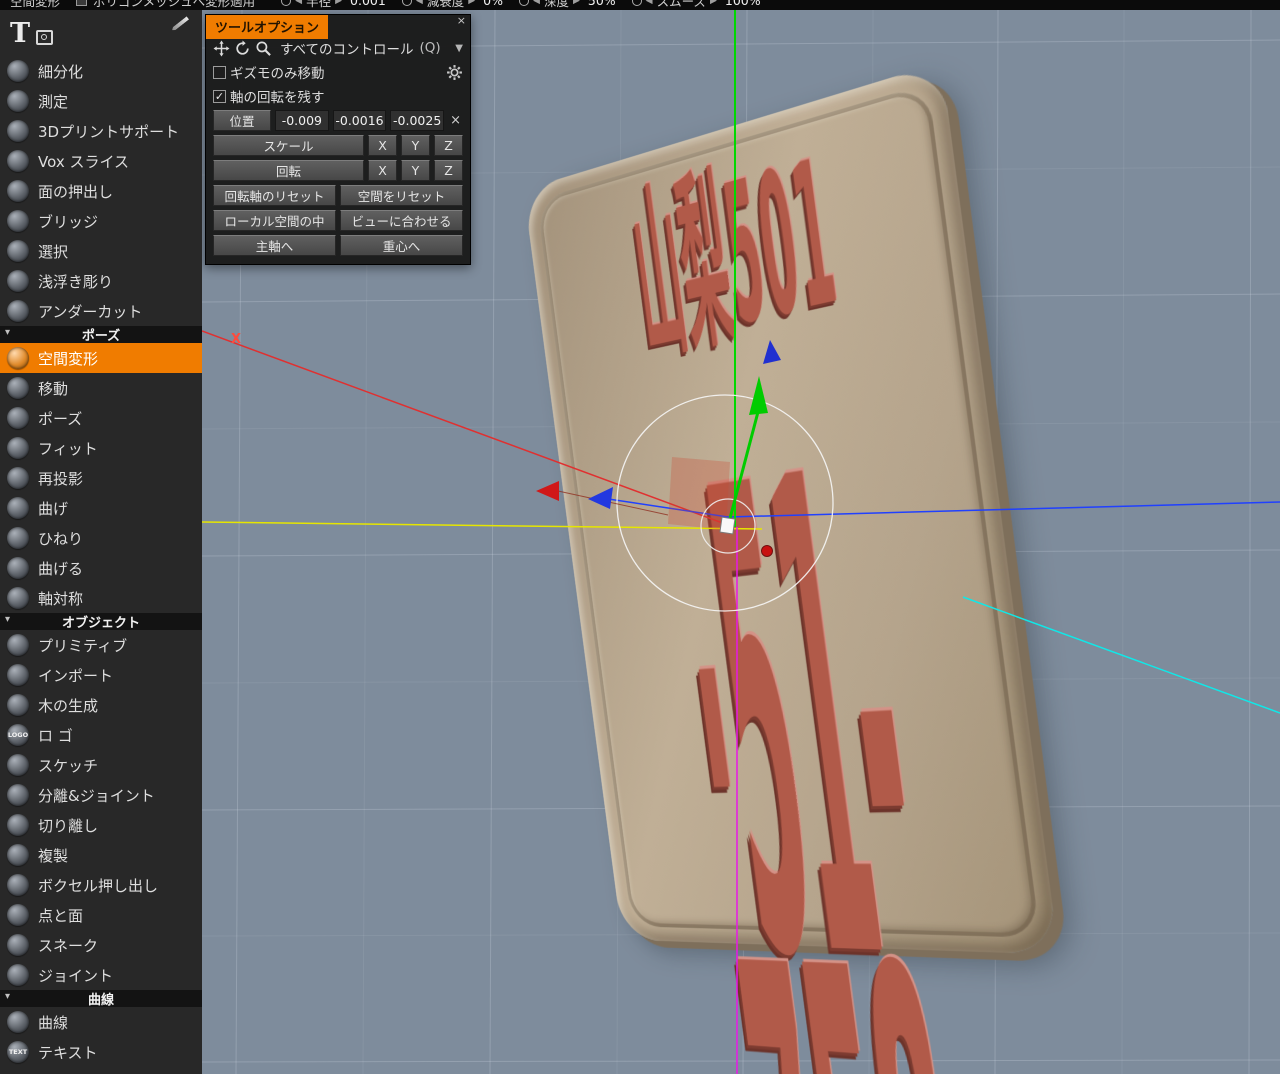 The image size is (1280, 1074). What do you see at coordinates (101, 885) in the screenshot?
I see `sidebar-item: ボクセル押し出し` at bounding box center [101, 885].